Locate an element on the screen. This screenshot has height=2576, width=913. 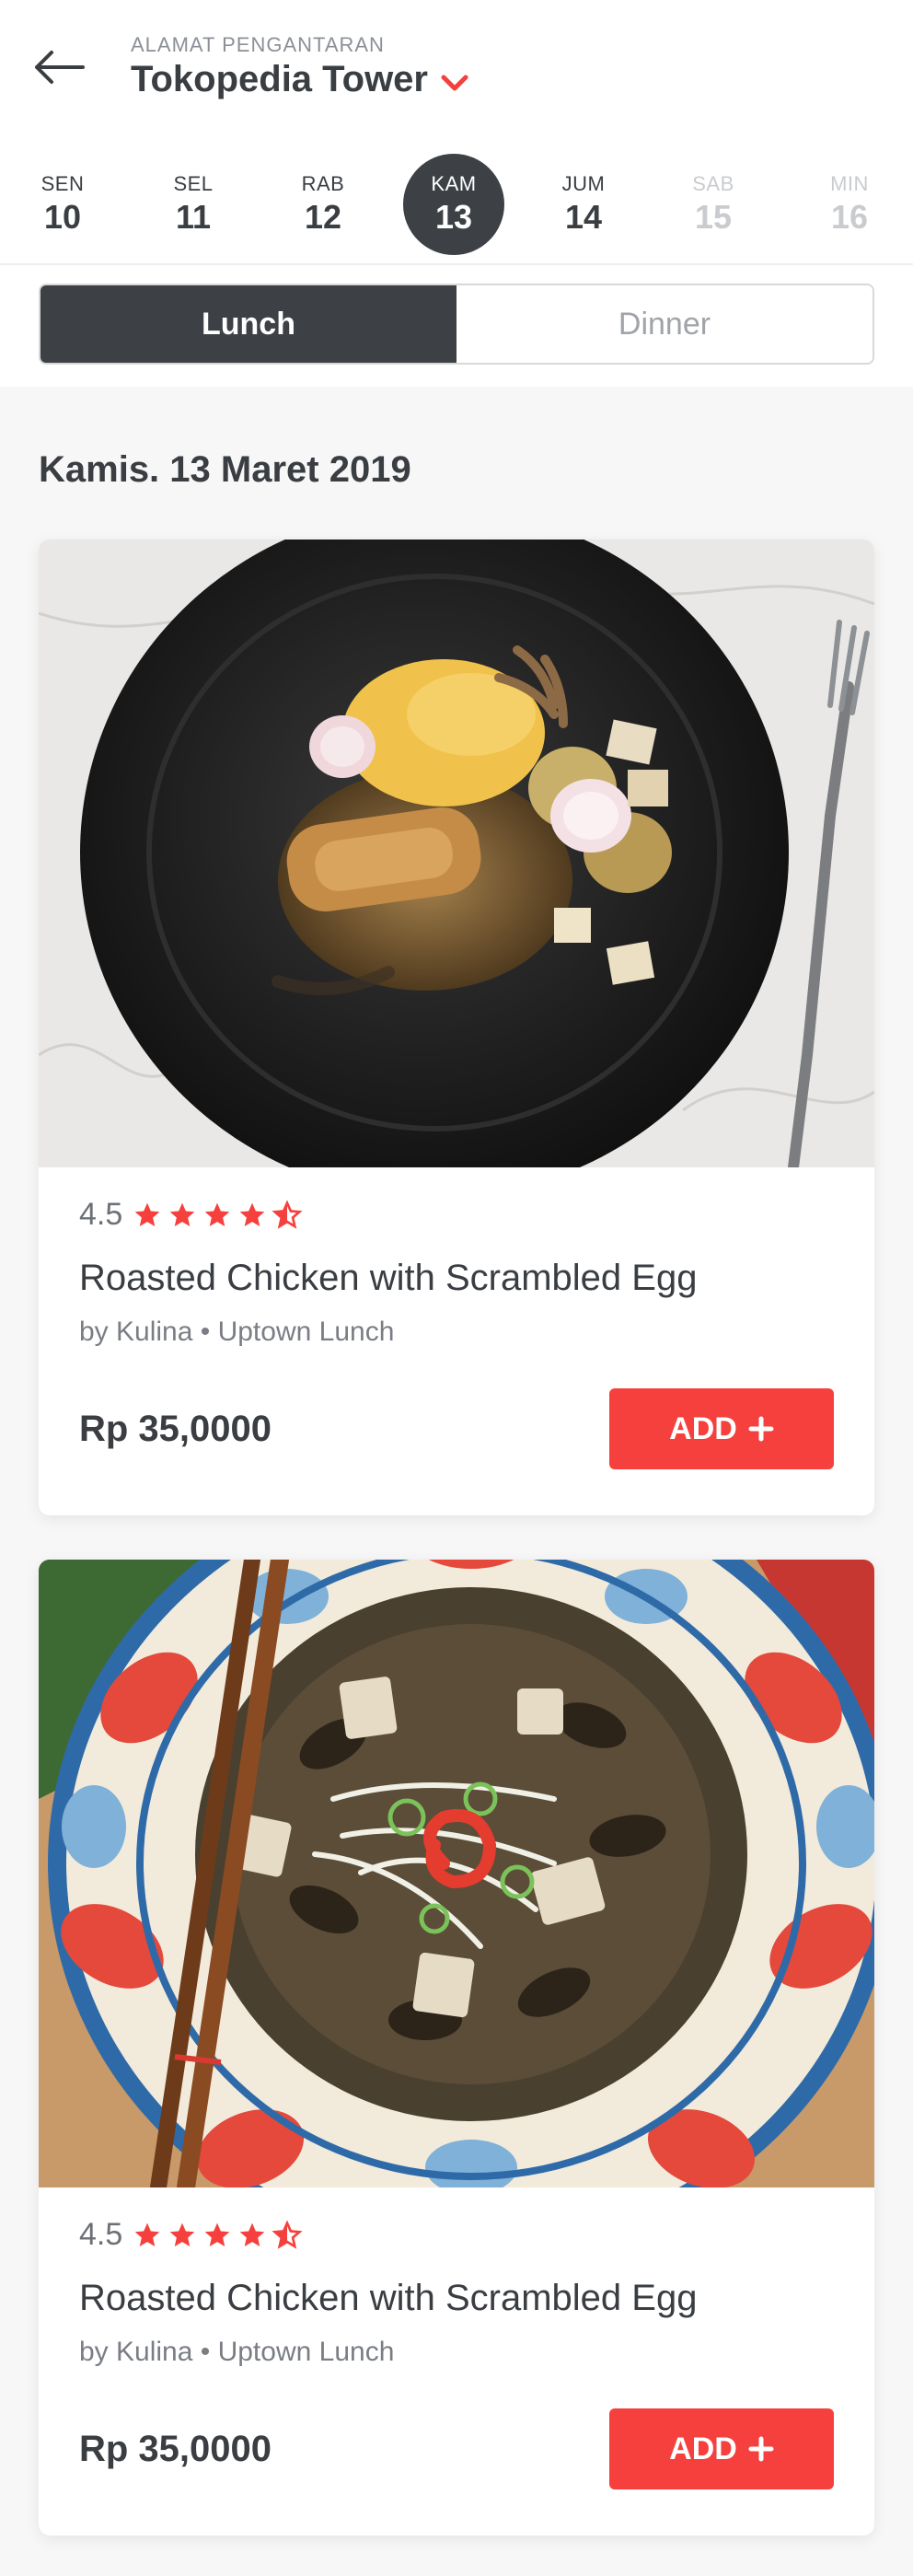
day-name: RAB is located at coordinates (323, 183).